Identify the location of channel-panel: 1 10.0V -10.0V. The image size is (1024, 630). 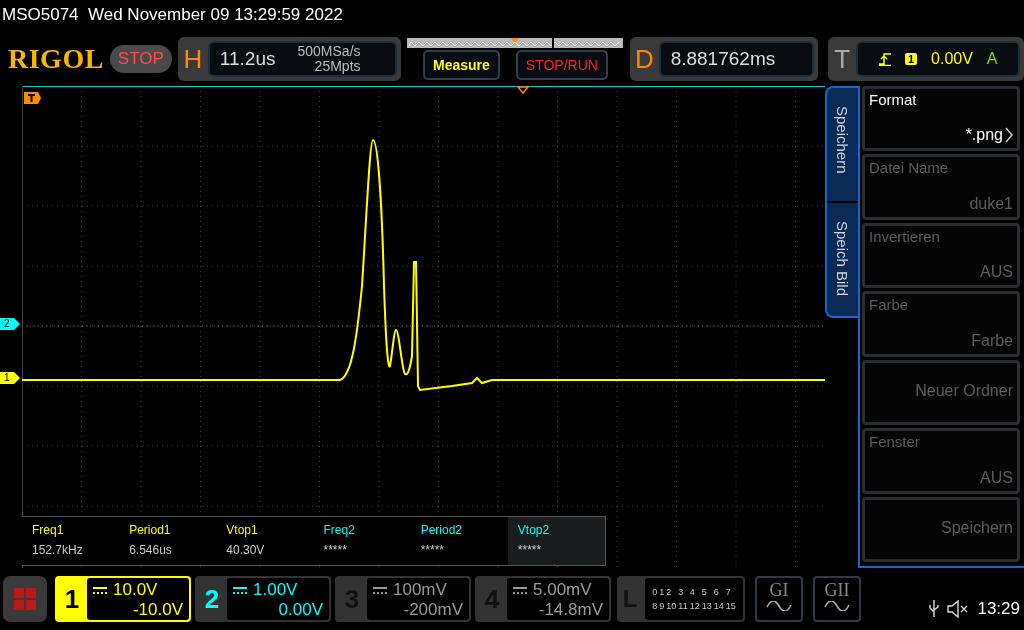
(123, 599).